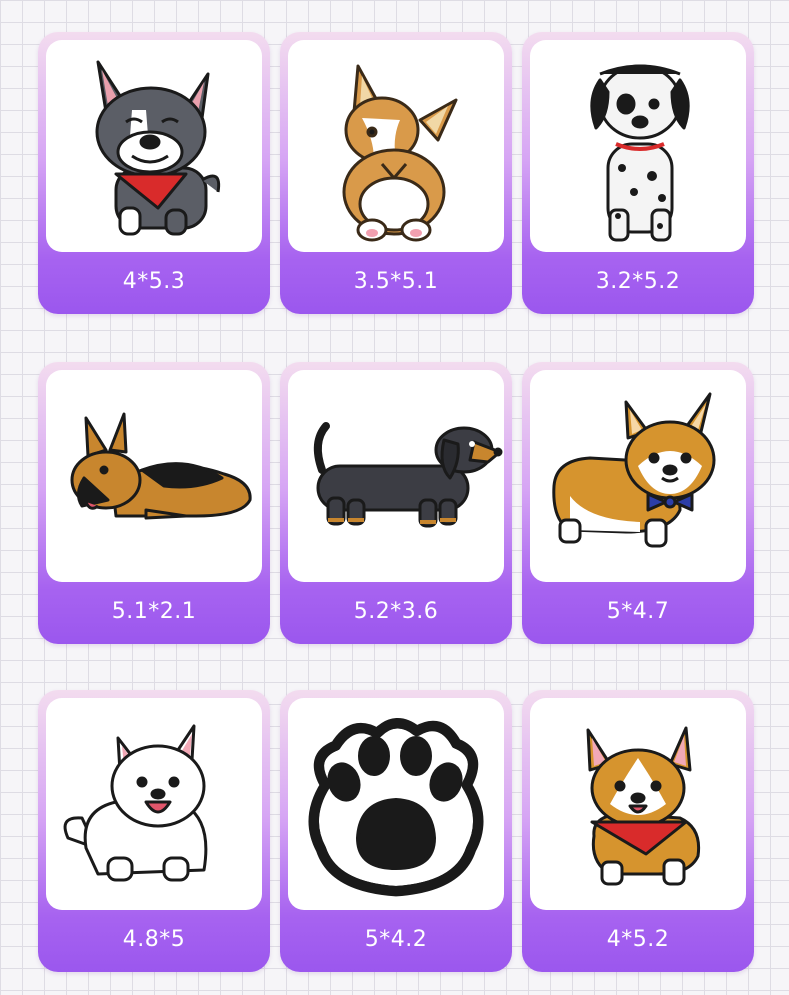 This screenshot has height=995, width=789. I want to click on size-label: 4*5.2, so click(638, 939).